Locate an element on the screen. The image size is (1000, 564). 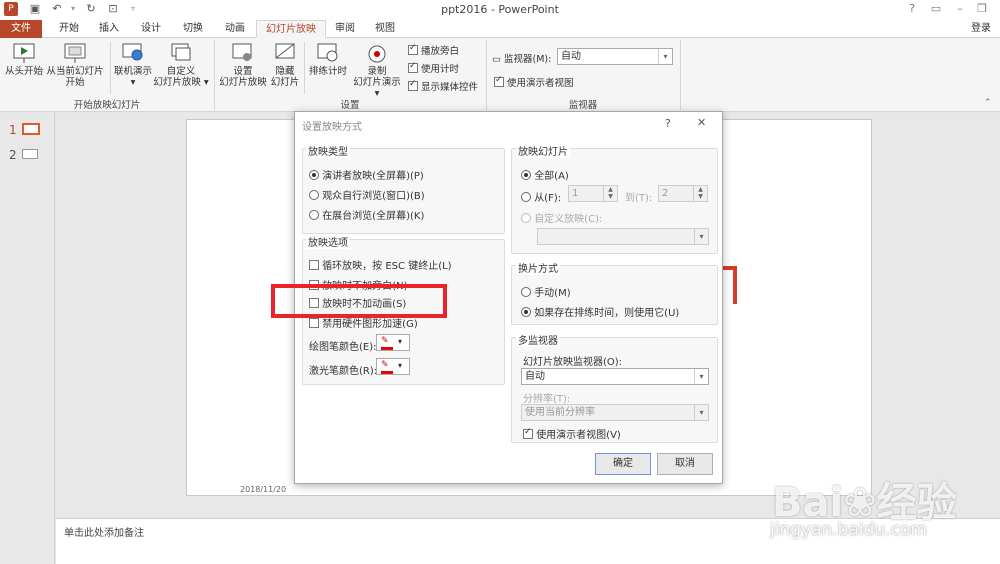
group-label-monitor: 监视器 is located at coordinates (583, 105).